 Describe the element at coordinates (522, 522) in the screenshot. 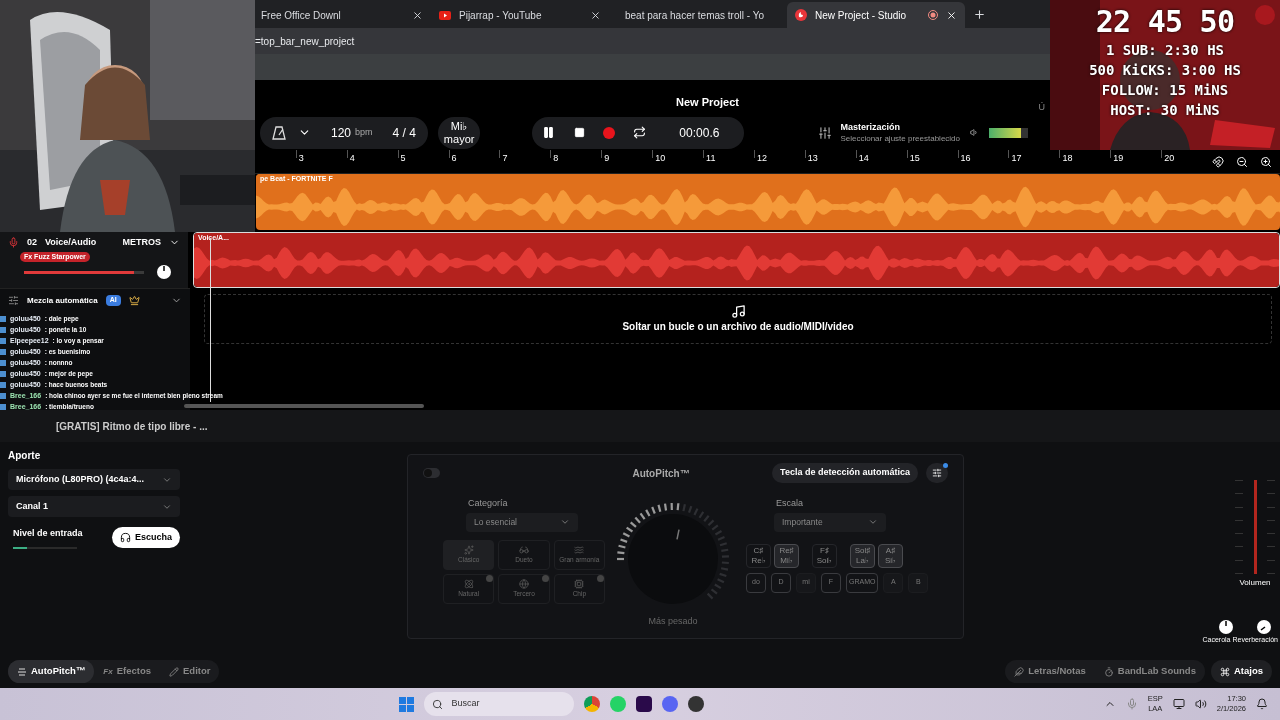

I see `category-dropdown: Lo esencial` at that location.